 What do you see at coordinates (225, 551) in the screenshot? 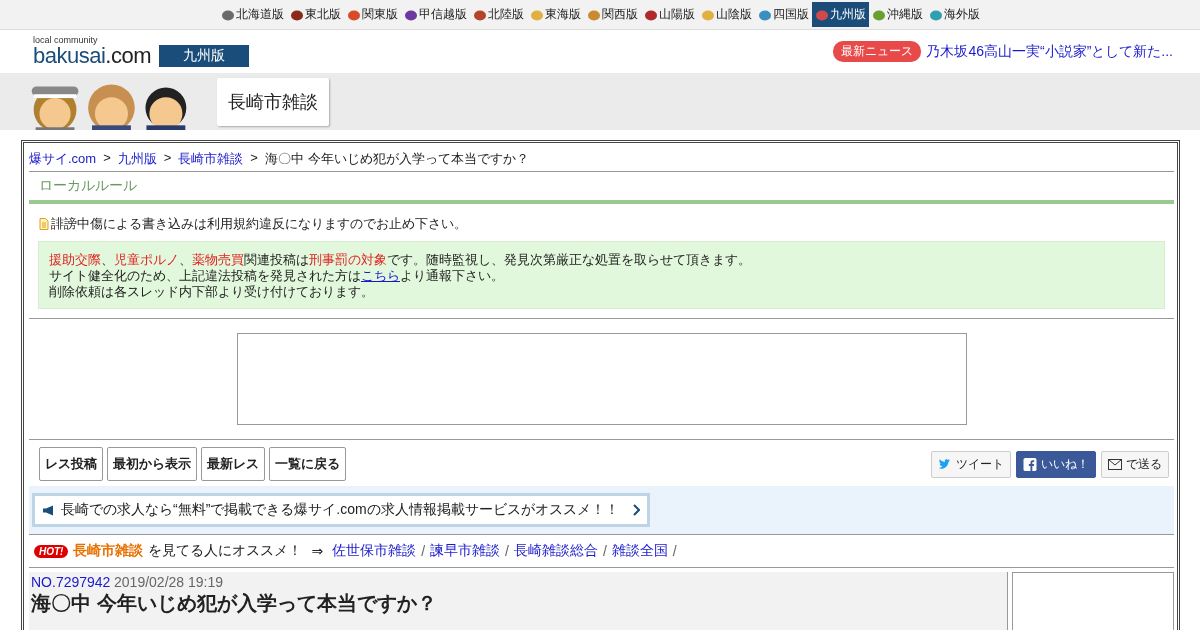
I see `recommend-text: を見てる人にオススメ！` at bounding box center [225, 551].